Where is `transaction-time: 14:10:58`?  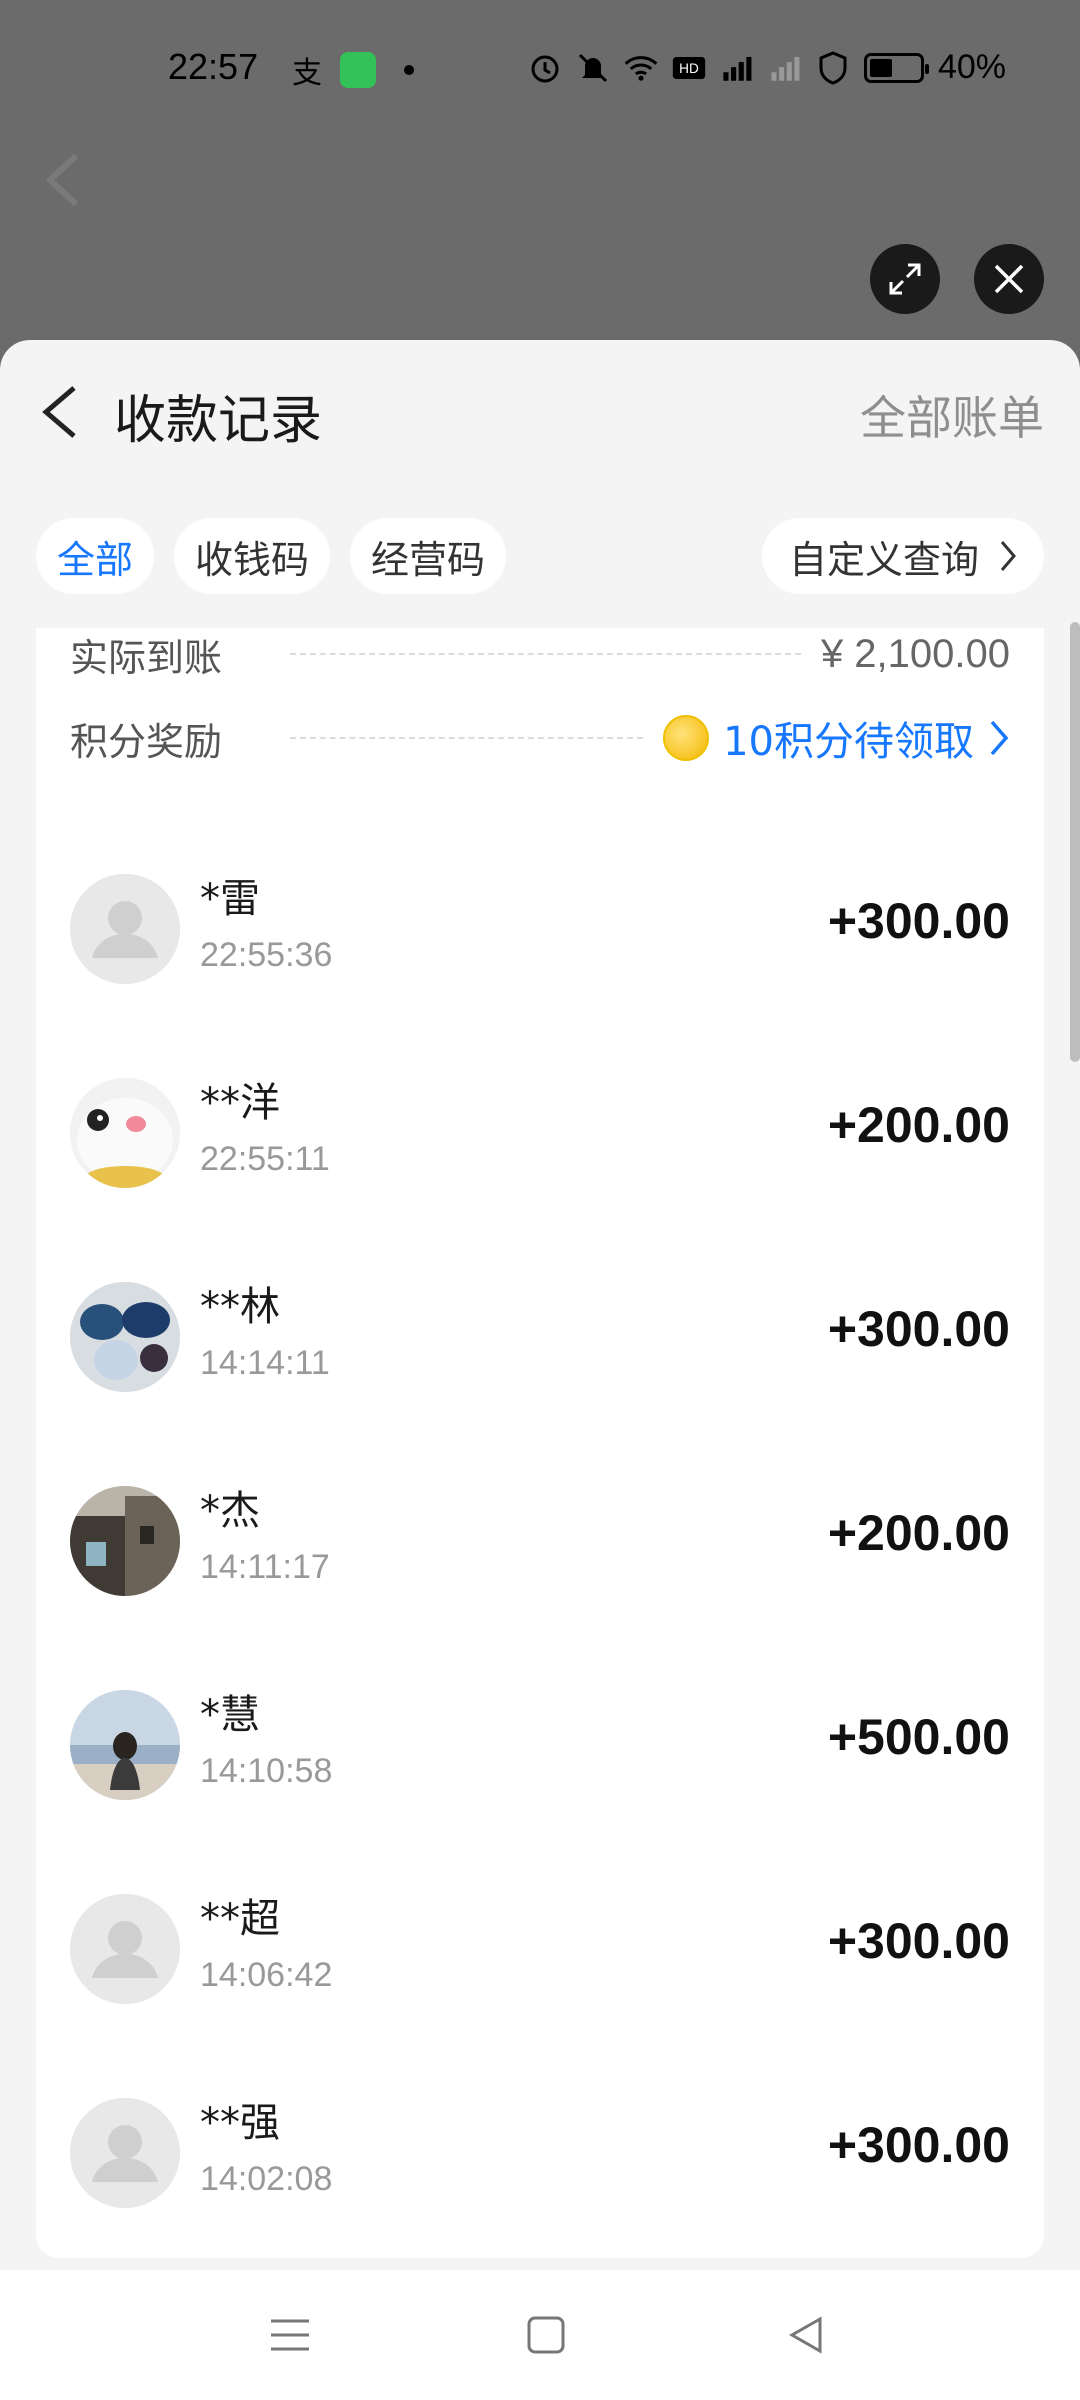
transaction-time: 14:10:58 is located at coordinates (266, 1771).